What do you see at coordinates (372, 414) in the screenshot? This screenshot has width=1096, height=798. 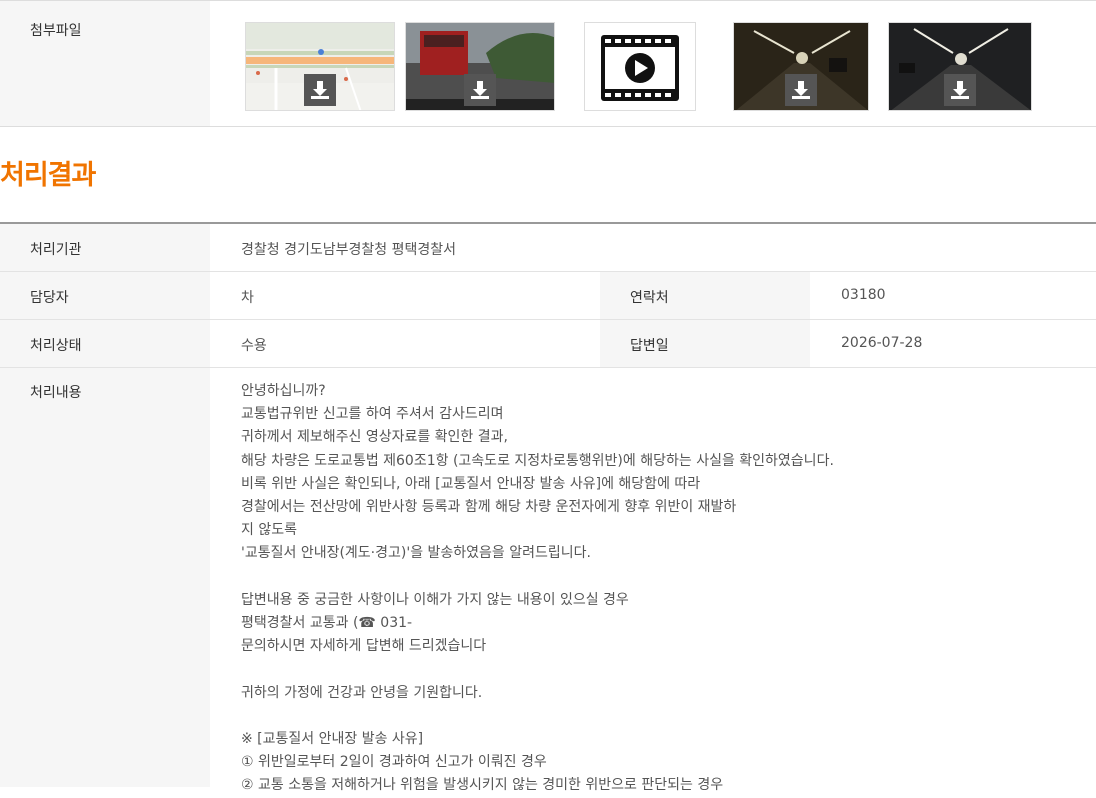 I see `content-line: 교통법규위반 신고를 하여 주셔서 감사드리며` at bounding box center [372, 414].